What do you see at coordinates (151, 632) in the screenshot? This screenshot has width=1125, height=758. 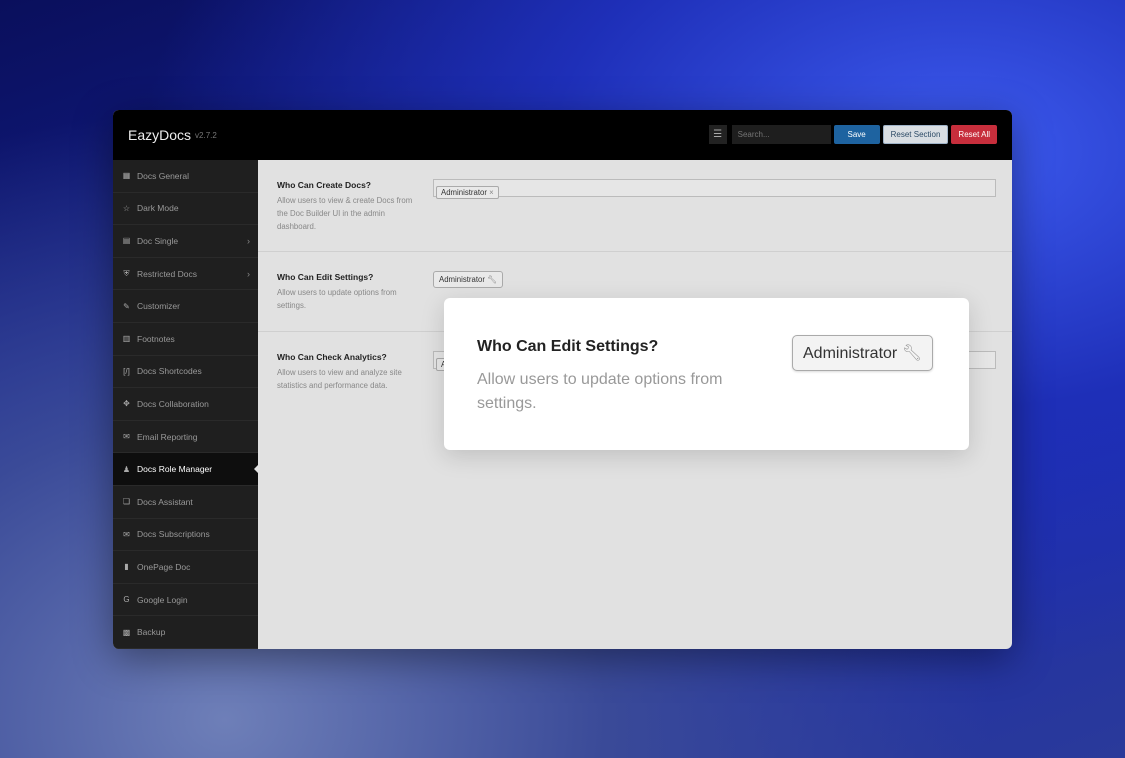 I see `sidebar-item-label: Backup` at bounding box center [151, 632].